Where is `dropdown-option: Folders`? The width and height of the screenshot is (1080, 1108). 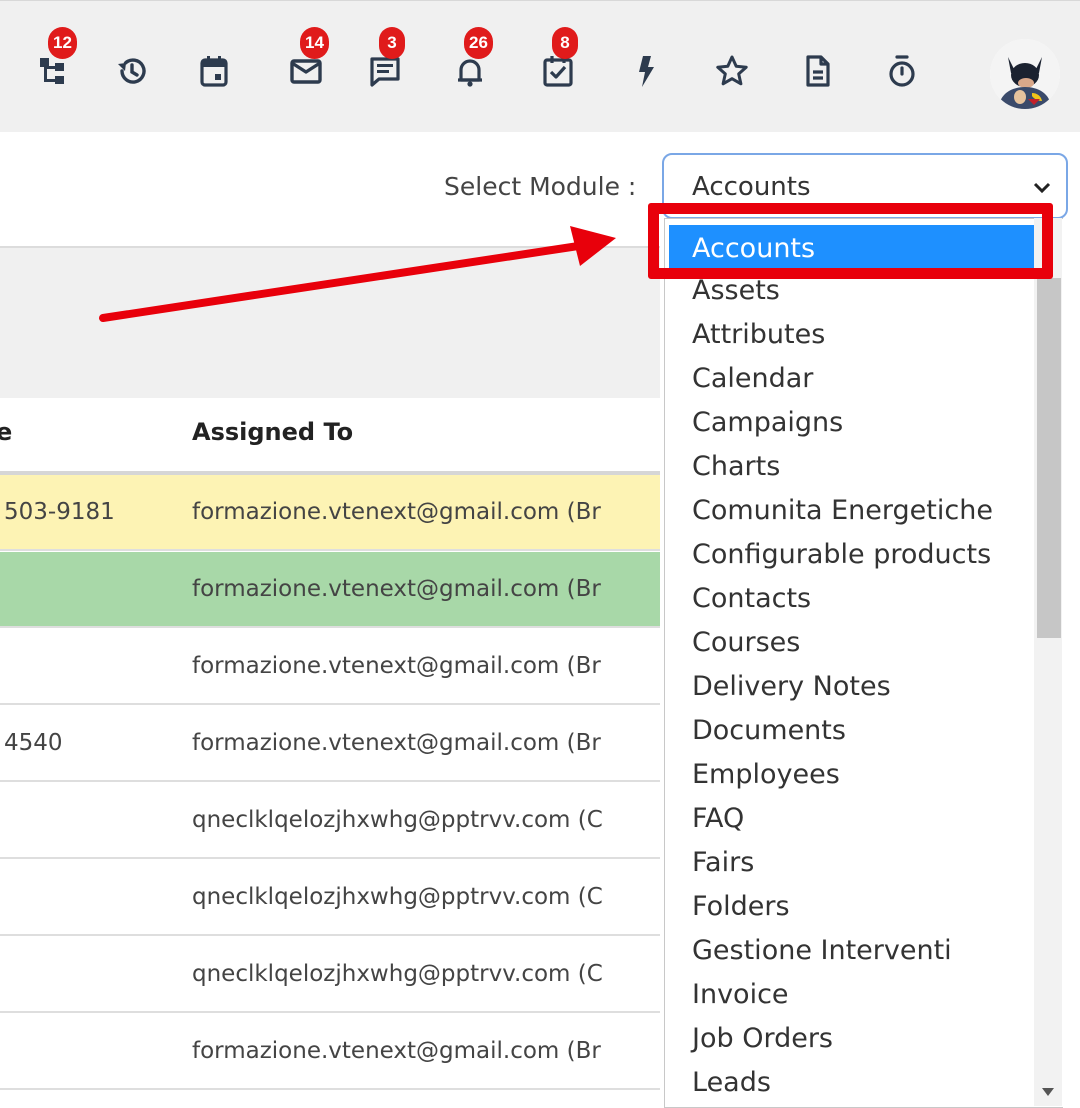
dropdown-option: Folders is located at coordinates (741, 906).